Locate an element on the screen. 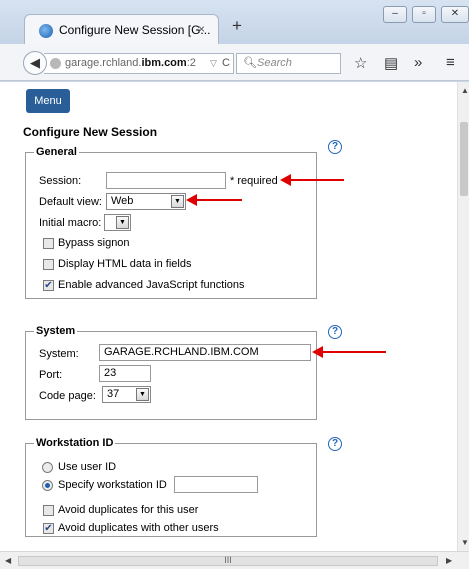  url-text: garage.rchland.ibm.com:2 is located at coordinates (130, 63).